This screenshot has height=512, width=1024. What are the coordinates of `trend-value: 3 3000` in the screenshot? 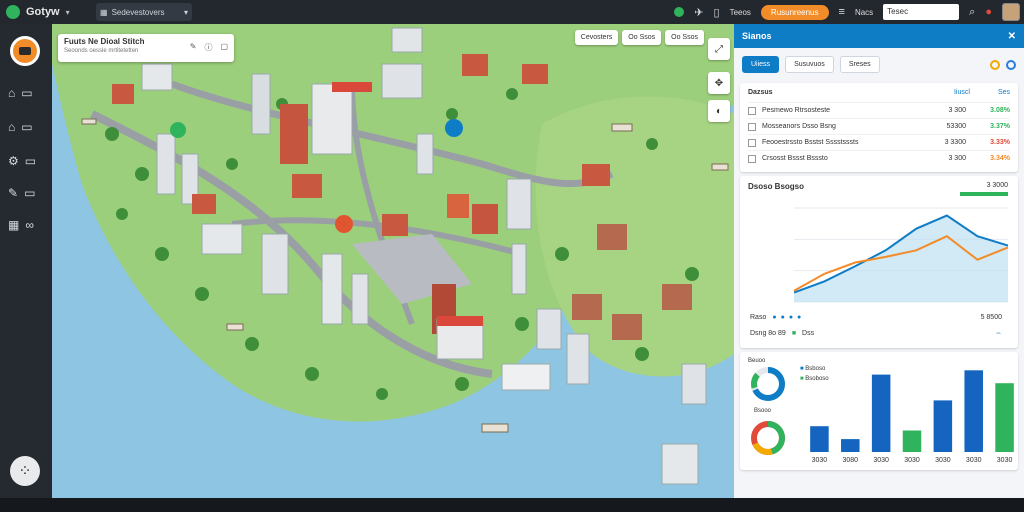 It's located at (997, 185).